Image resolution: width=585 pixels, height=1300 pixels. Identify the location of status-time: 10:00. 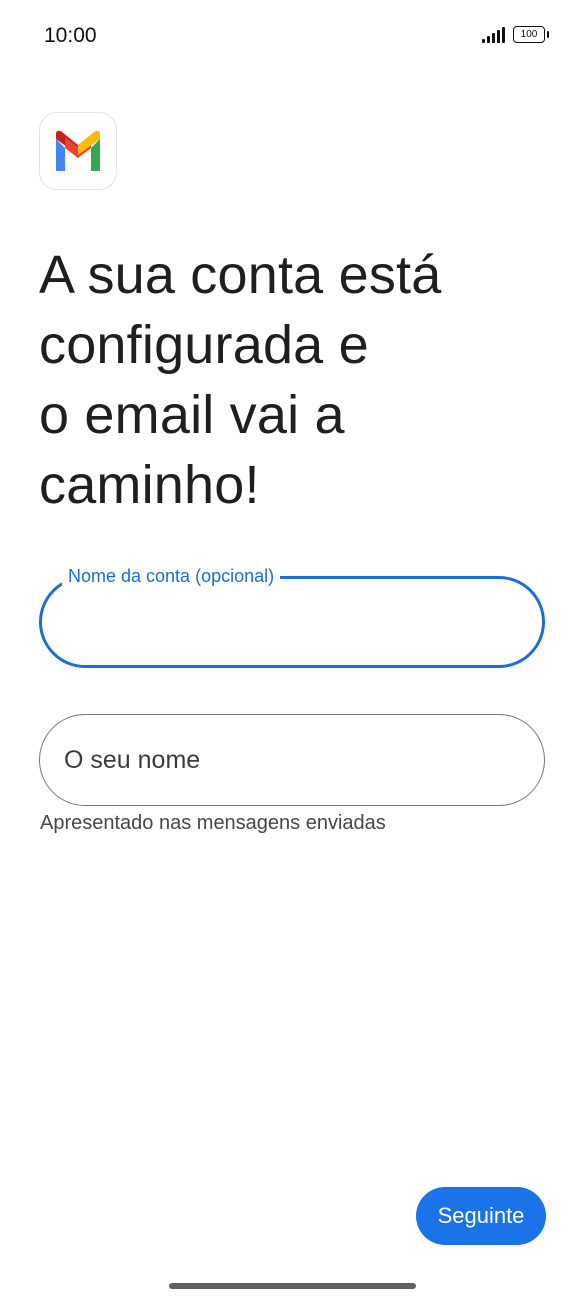
(70, 35).